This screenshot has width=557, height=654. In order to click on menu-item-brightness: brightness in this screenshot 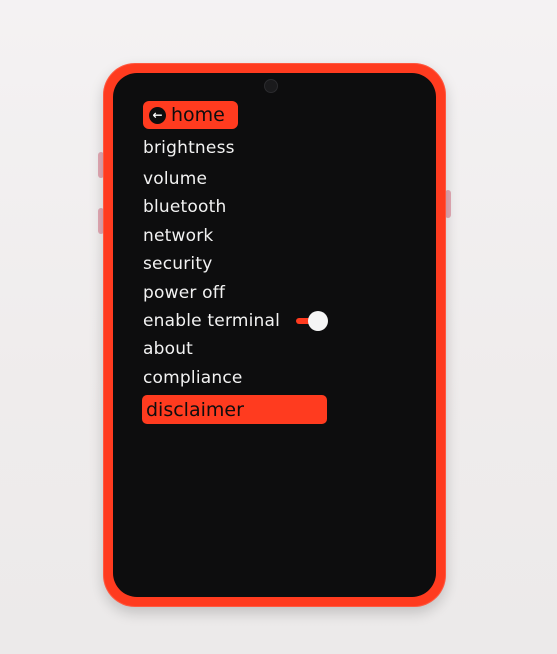, I will do `click(189, 148)`.